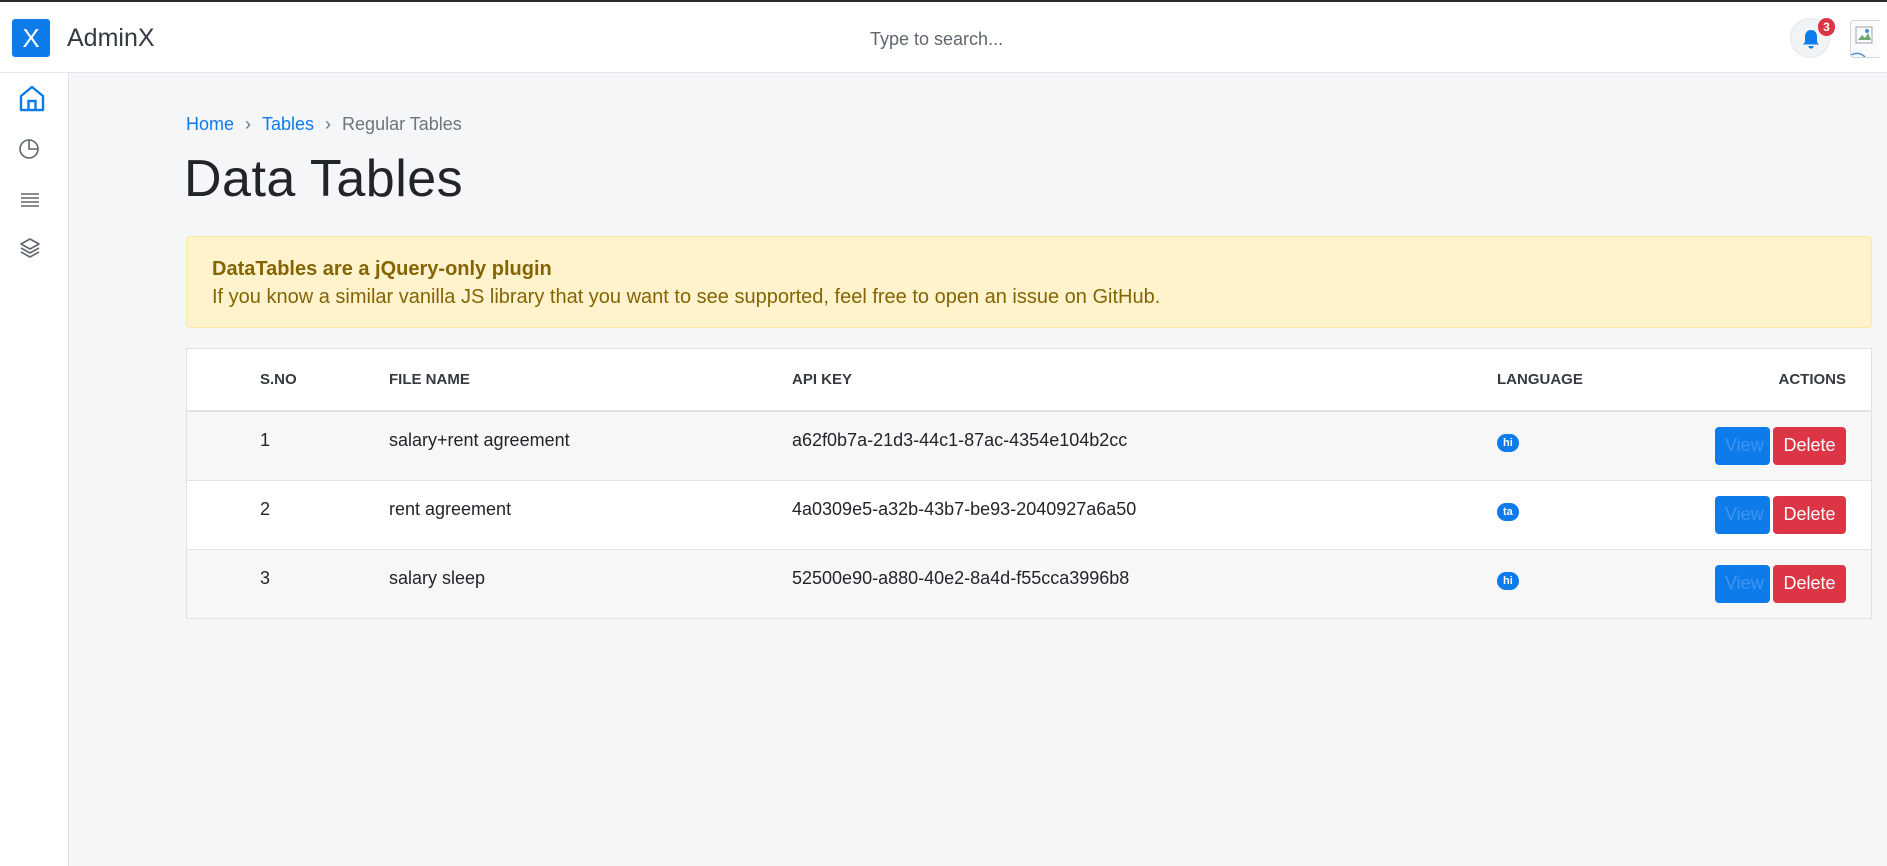 This screenshot has width=1887, height=866. What do you see at coordinates (288, 515) in the screenshot?
I see `cell-sno: 2` at bounding box center [288, 515].